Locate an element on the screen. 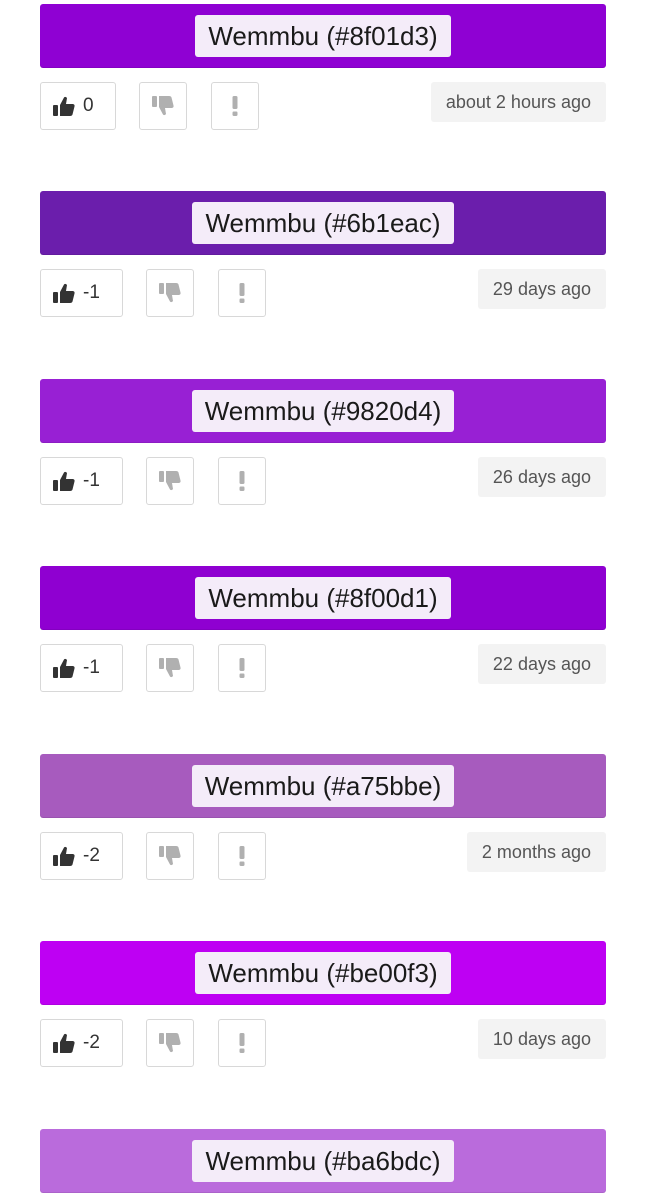  color-swatch-bar: Wemmbu (#a75bbe) is located at coordinates (323, 786).